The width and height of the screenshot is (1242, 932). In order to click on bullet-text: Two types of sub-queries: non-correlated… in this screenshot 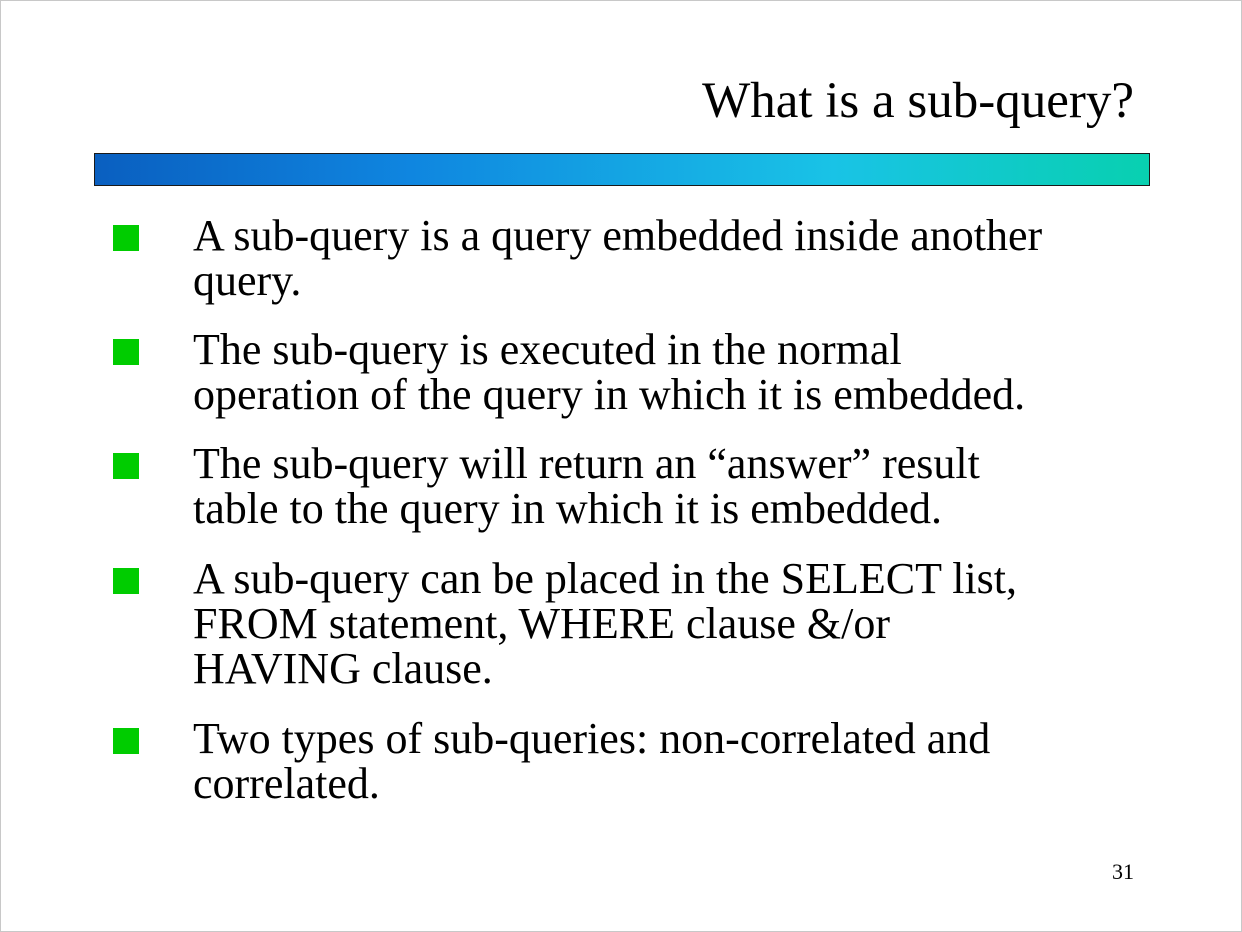, I will do `click(592, 761)`.